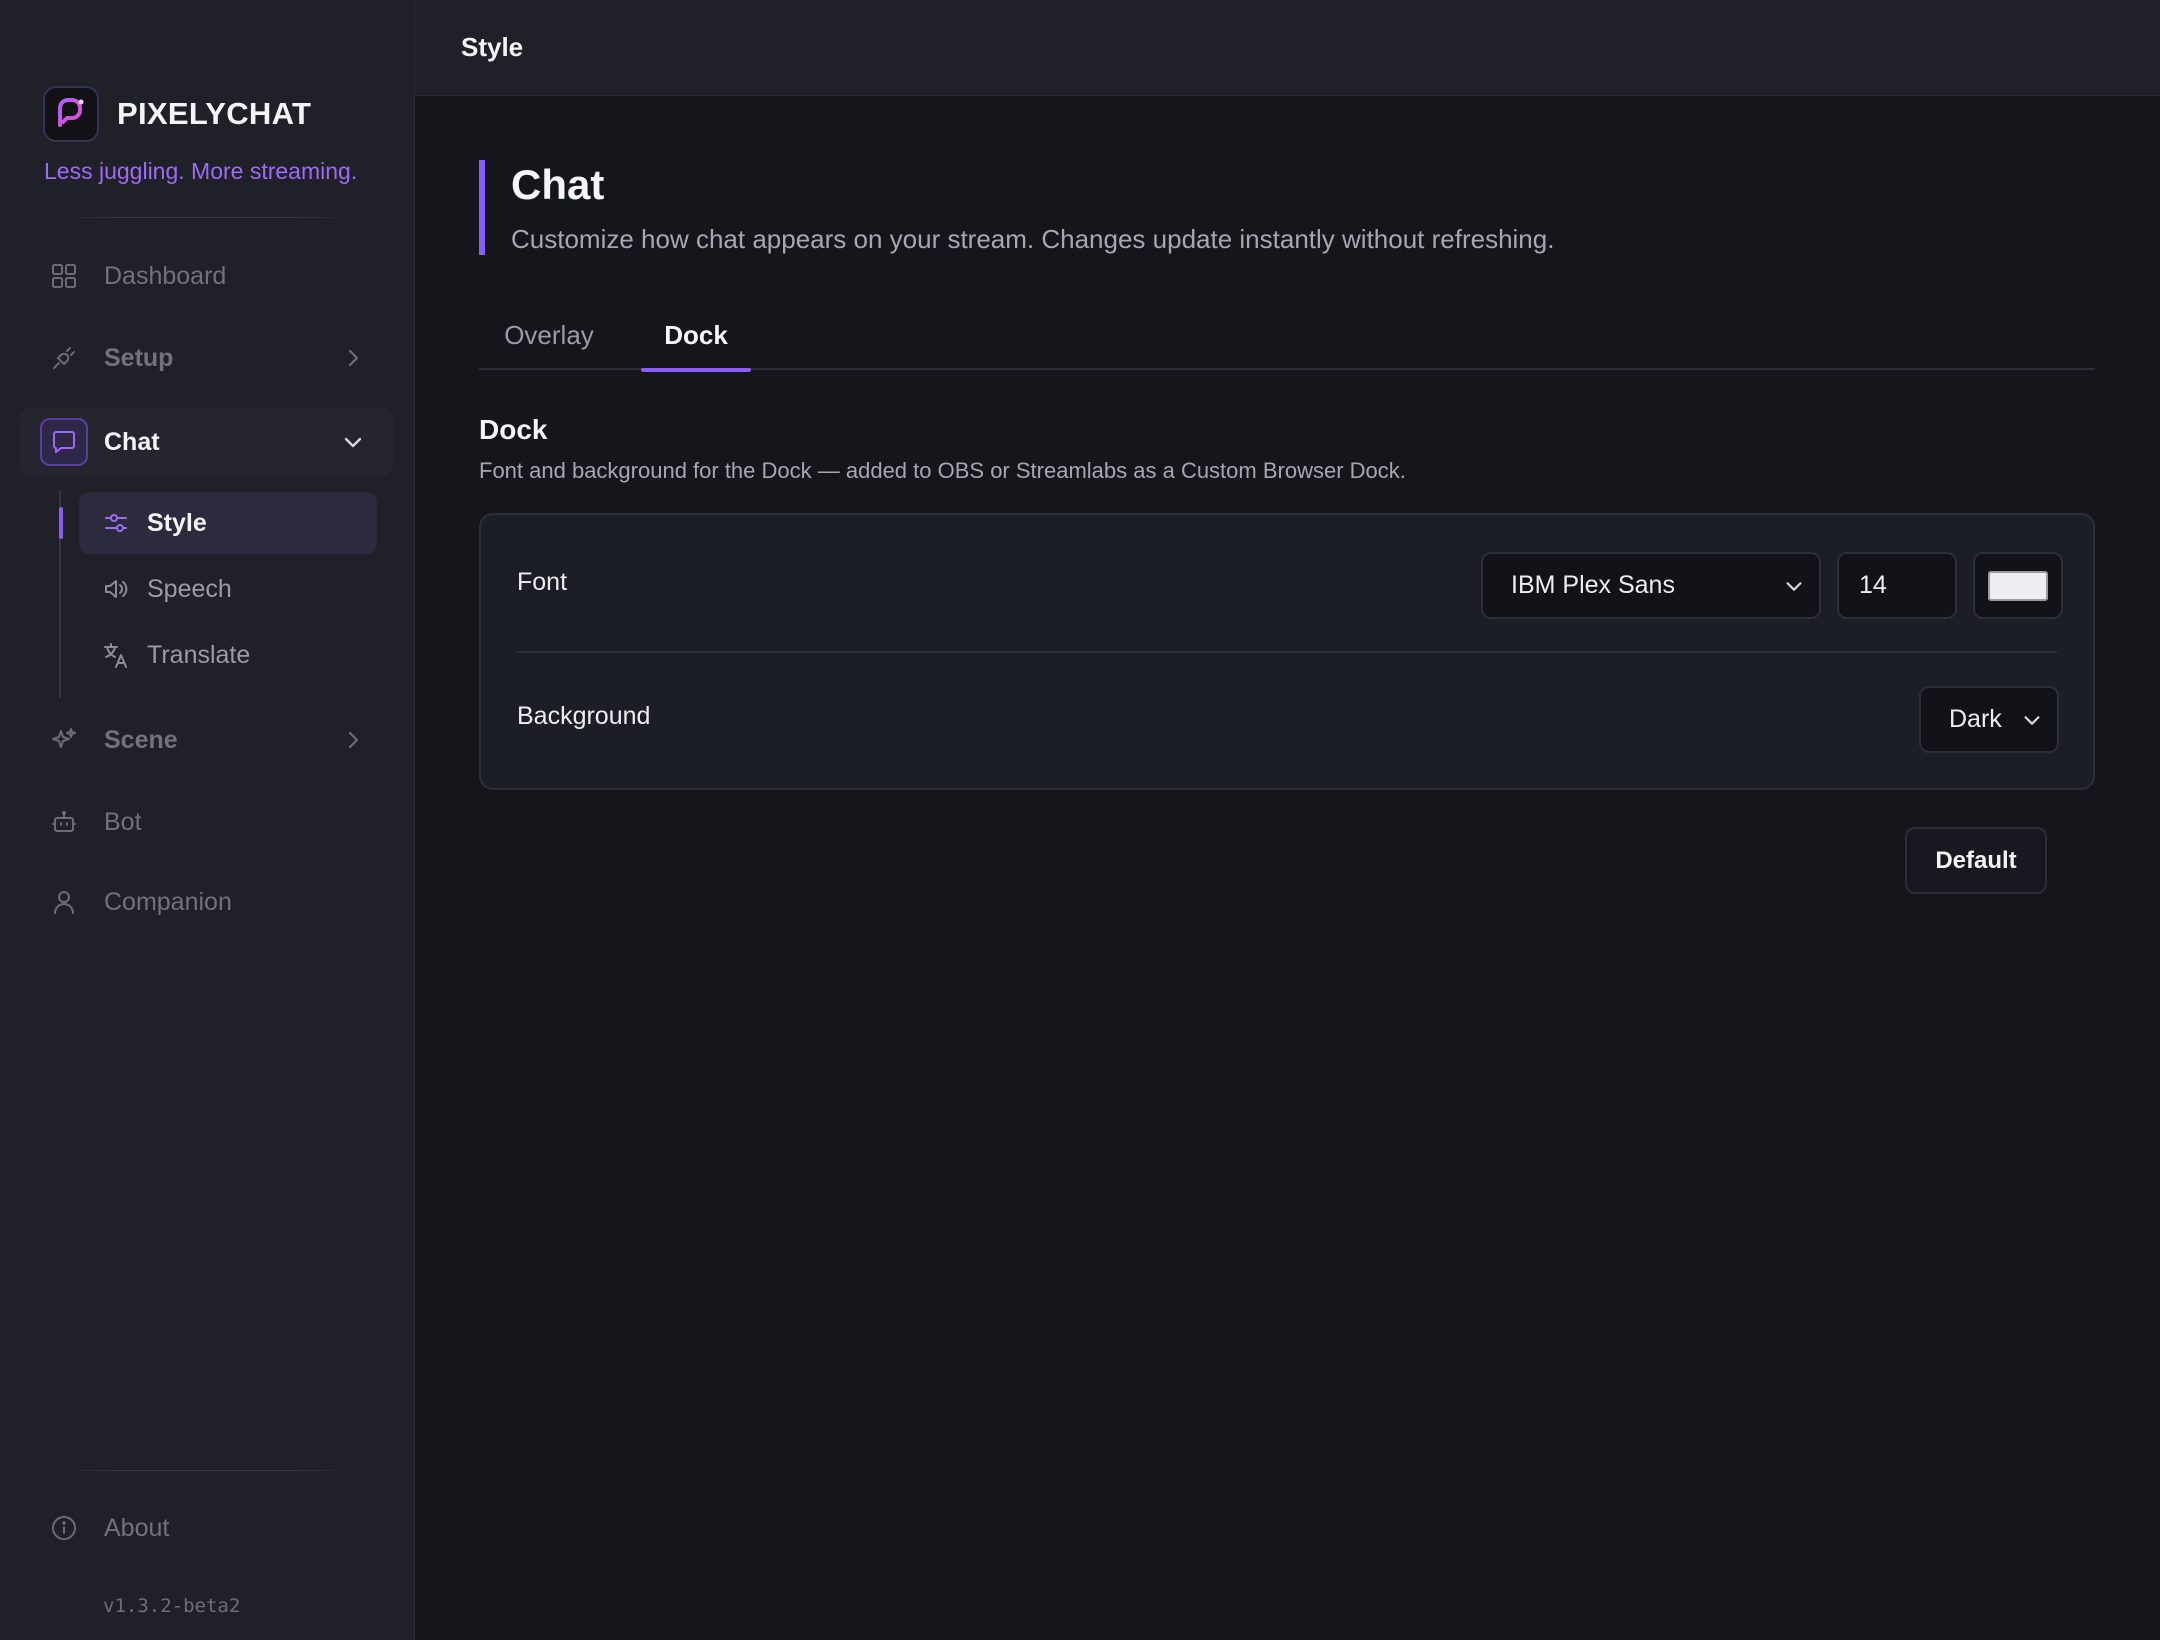 The height and width of the screenshot is (1640, 2160). Describe the element at coordinates (71, 114) in the screenshot. I see `logo-icon` at that location.